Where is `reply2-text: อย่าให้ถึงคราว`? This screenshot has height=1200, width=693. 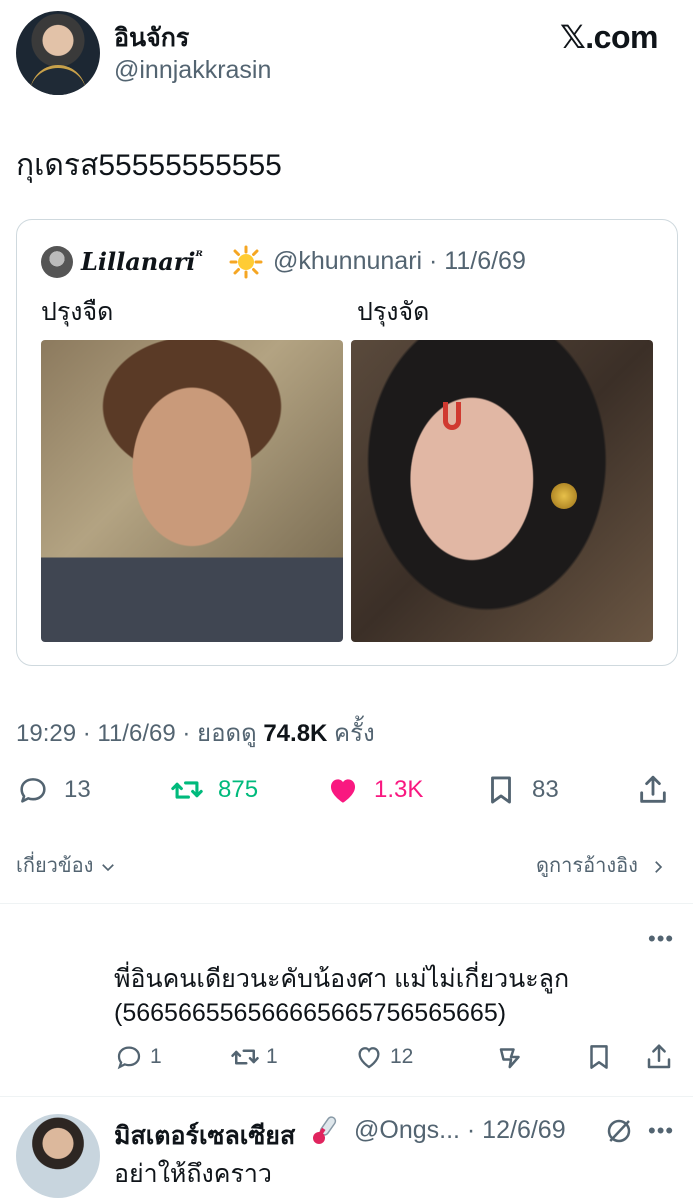
reply2-text: อย่าให้ถึงคราว is located at coordinates (193, 1174).